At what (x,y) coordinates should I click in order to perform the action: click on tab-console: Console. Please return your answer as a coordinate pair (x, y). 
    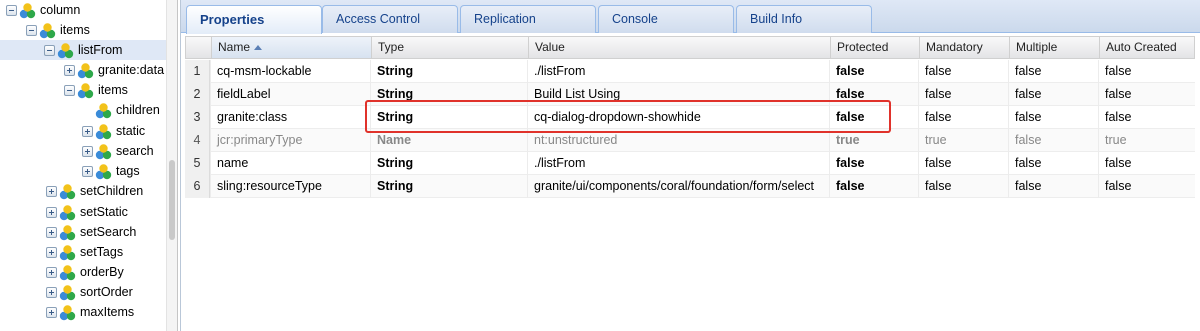
    Looking at the image, I should click on (666, 19).